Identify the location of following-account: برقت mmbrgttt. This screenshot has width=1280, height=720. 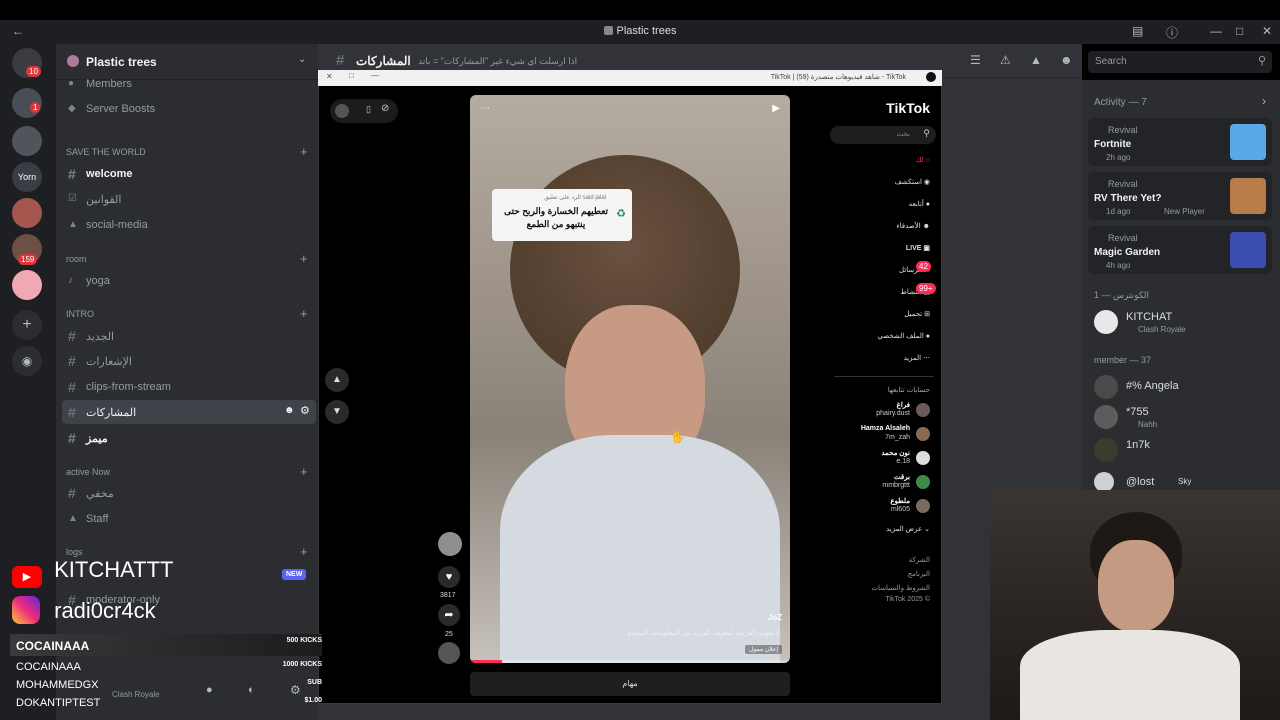
(883, 484).